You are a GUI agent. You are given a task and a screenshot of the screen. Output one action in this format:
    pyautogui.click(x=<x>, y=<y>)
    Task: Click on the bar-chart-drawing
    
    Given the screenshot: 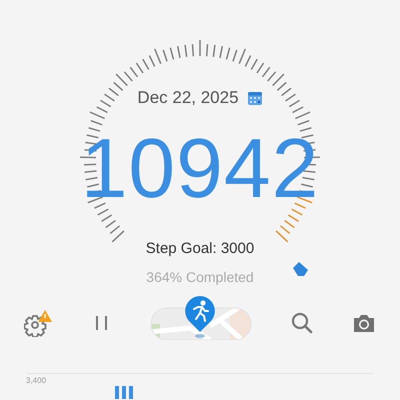 What is the action you would take?
    pyautogui.click(x=125, y=391)
    